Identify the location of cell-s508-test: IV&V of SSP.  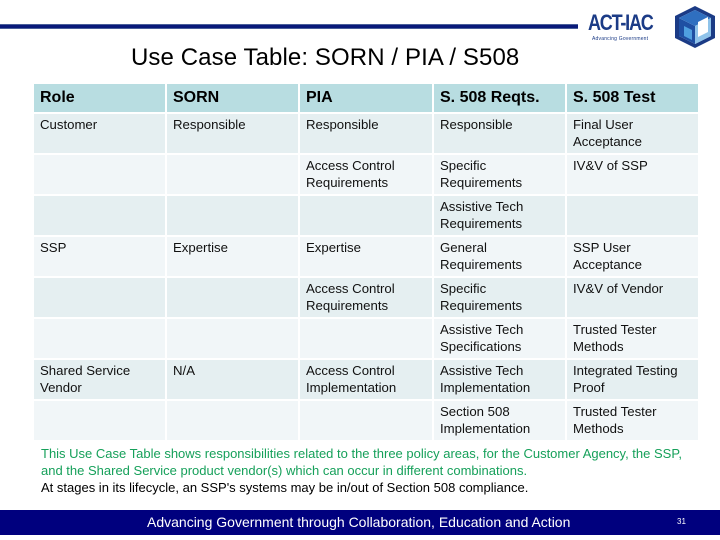
(632, 174).